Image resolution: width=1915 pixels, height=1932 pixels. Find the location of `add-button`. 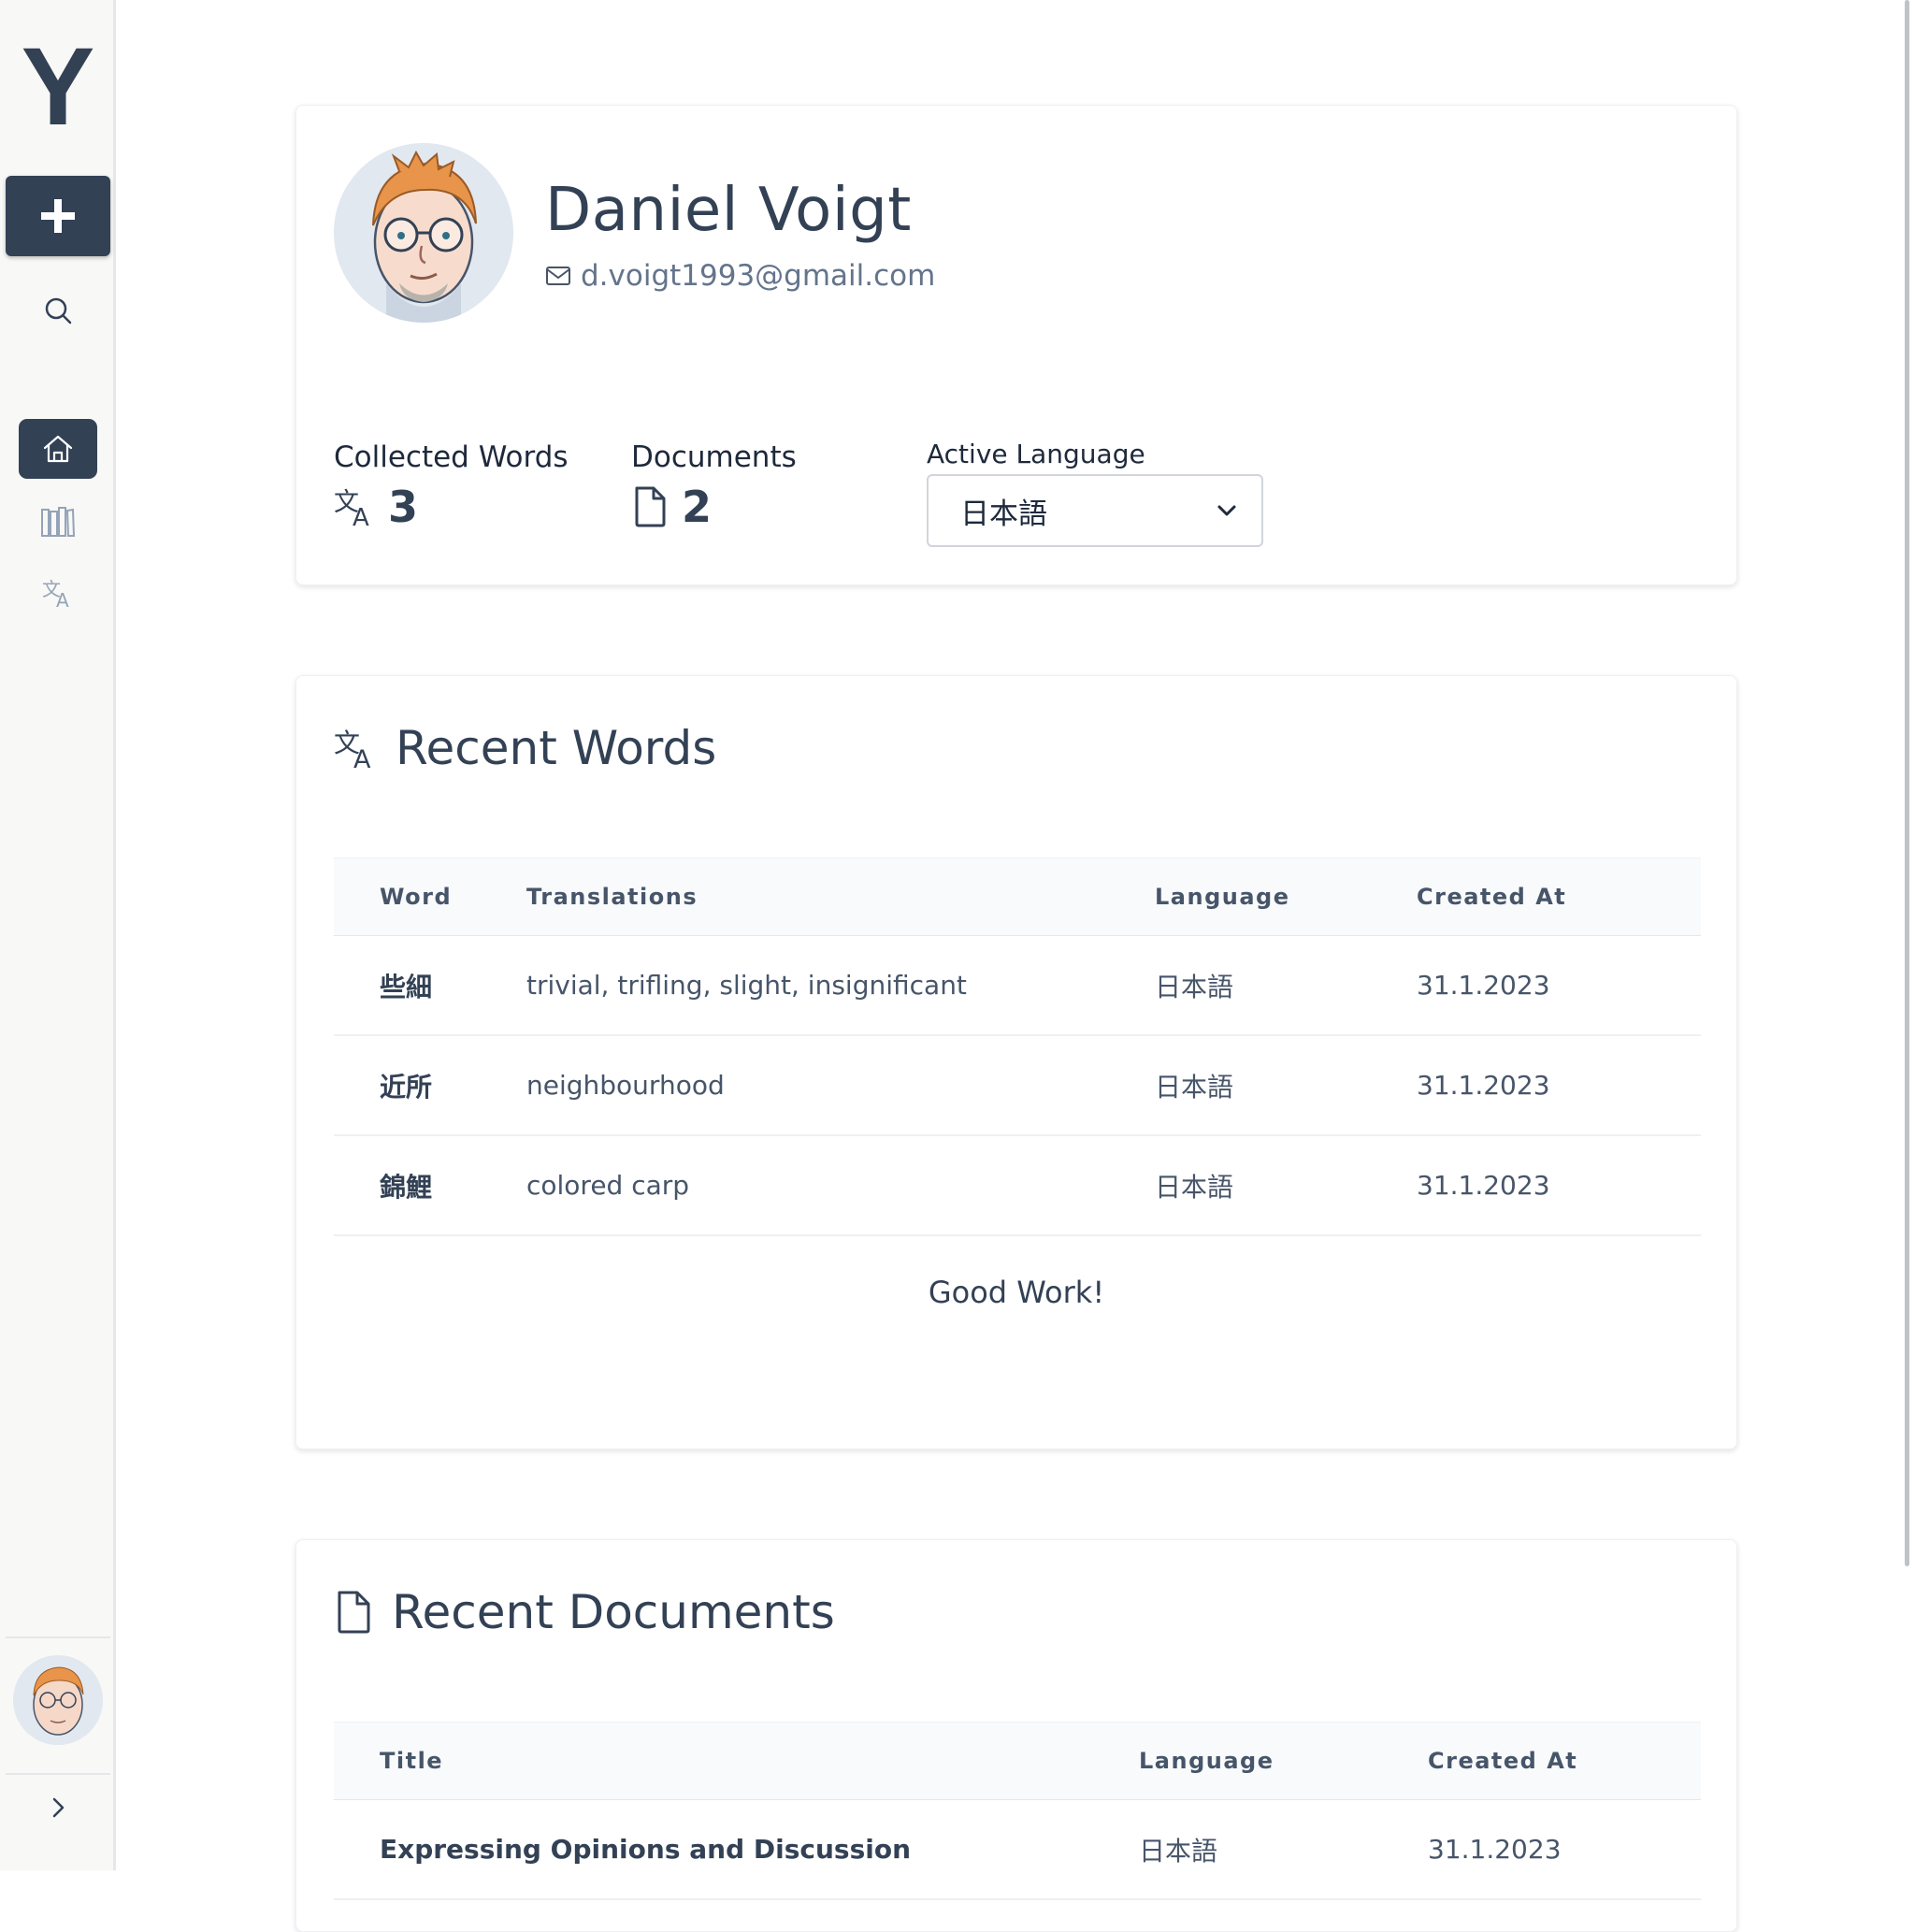

add-button is located at coordinates (58, 216).